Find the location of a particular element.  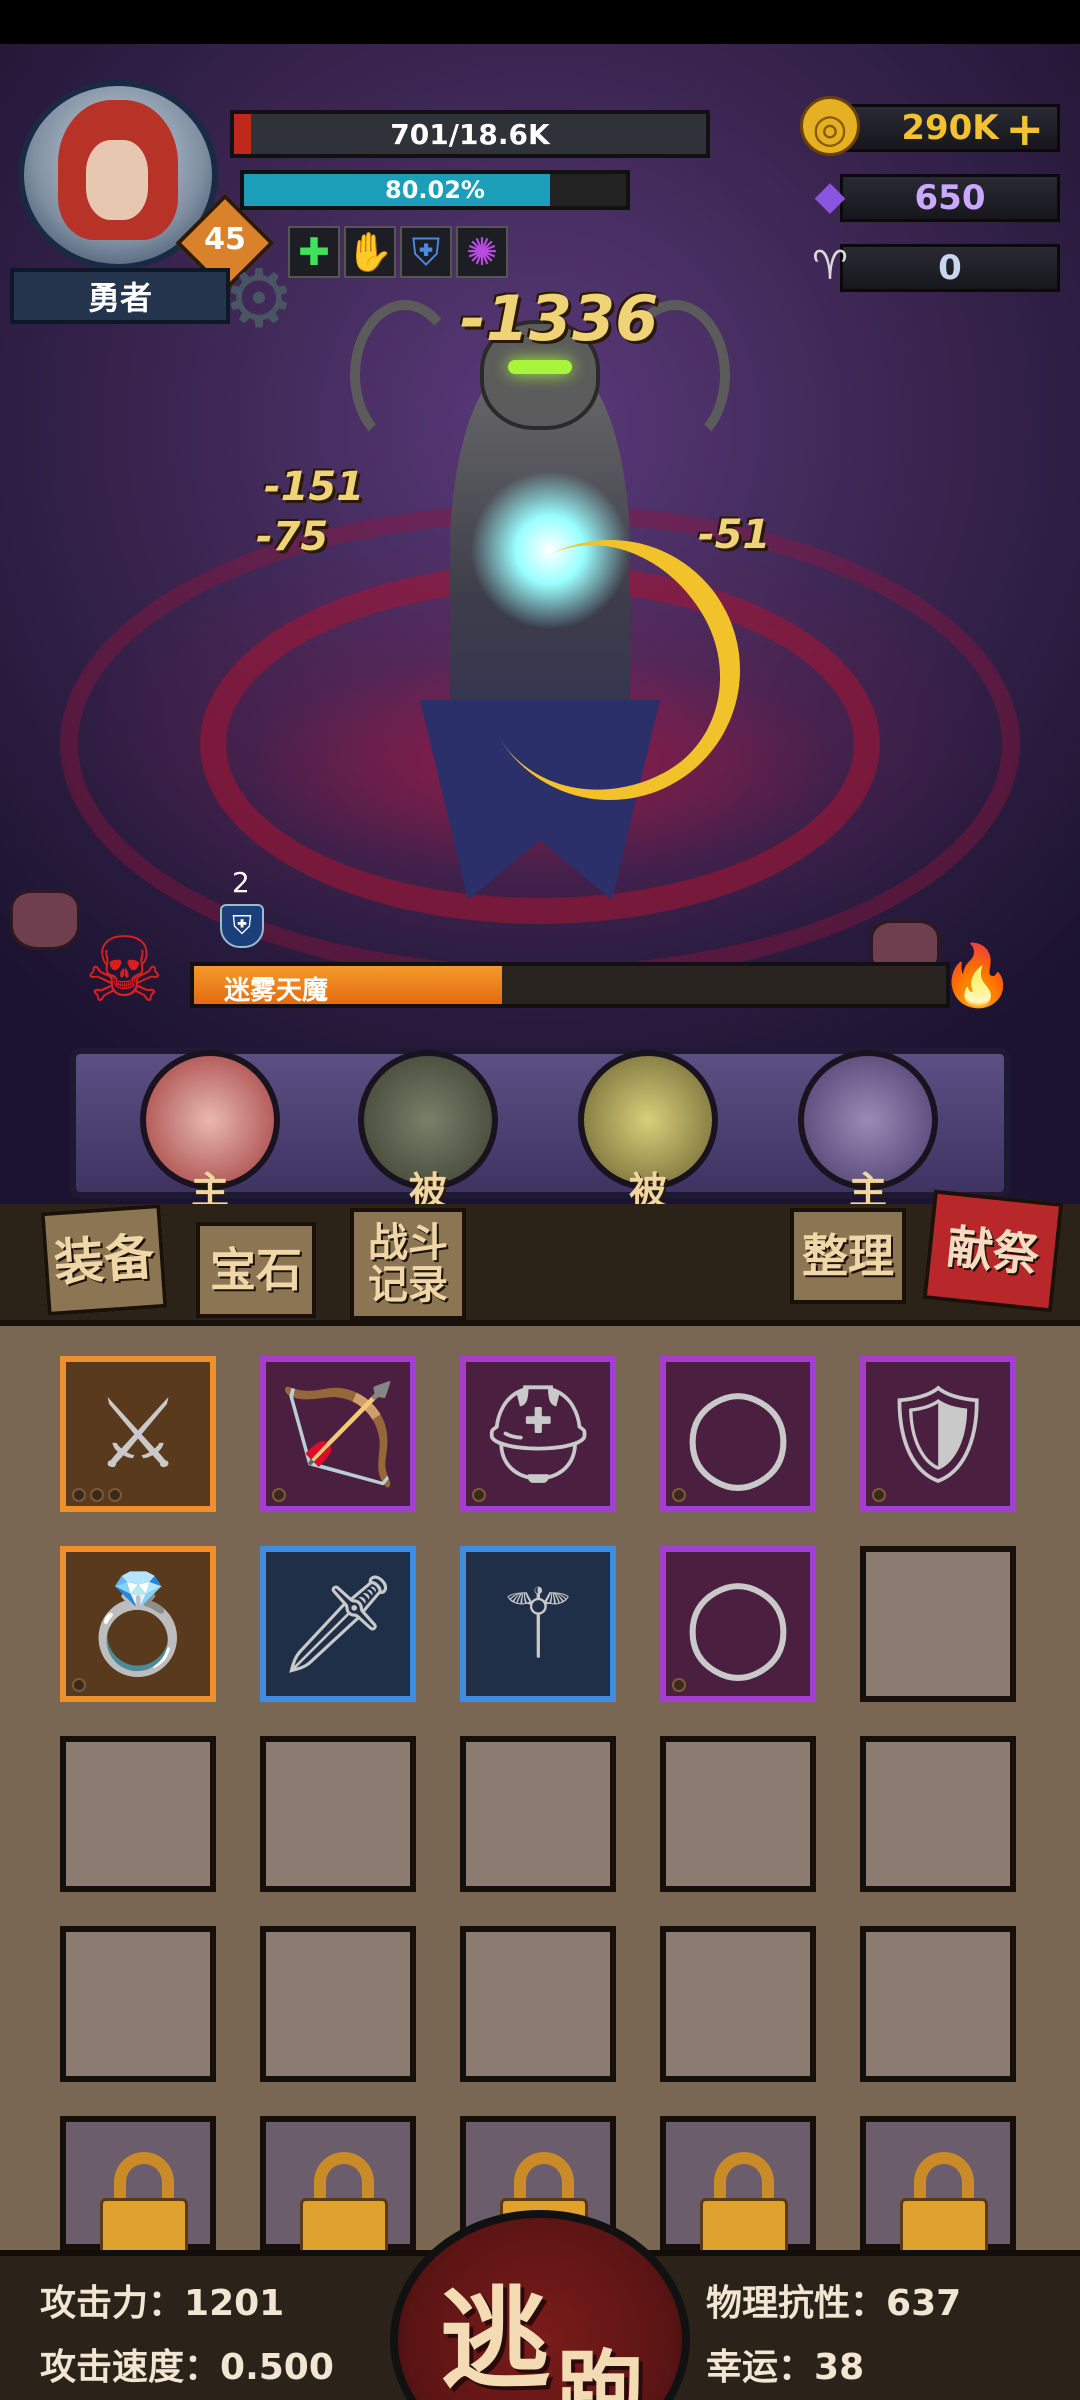

inventory-slot: 💍 is located at coordinates (138, 1624).